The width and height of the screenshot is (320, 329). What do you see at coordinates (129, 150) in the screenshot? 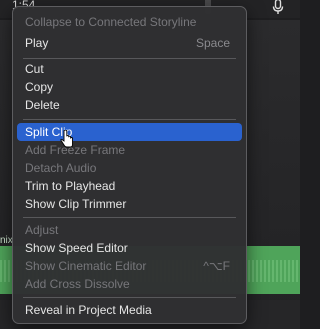
I see `menu-item-add-freeze-frame: Add Freeze Frame` at bounding box center [129, 150].